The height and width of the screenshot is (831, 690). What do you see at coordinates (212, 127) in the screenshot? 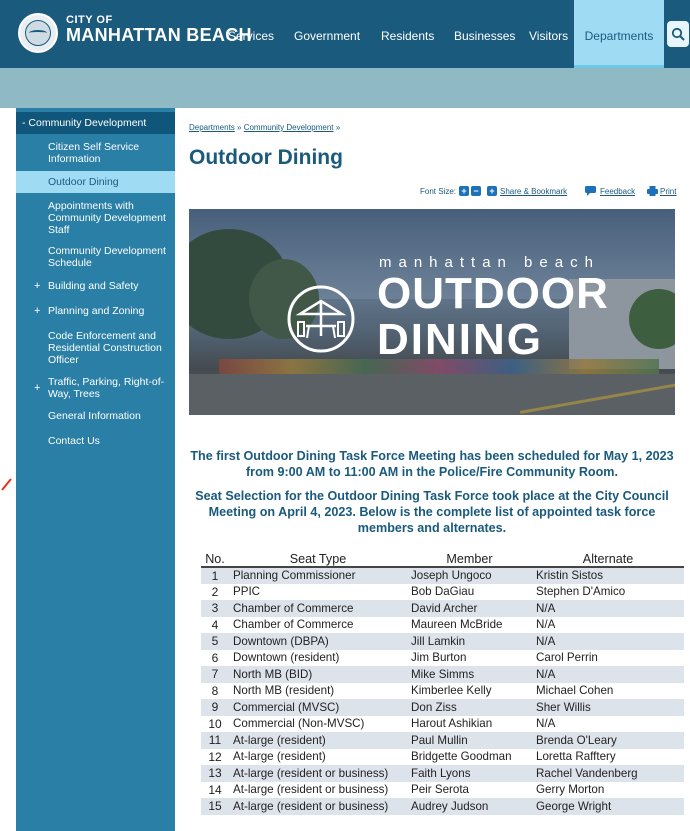
I see `breadcrumb-departments: Departments` at bounding box center [212, 127].